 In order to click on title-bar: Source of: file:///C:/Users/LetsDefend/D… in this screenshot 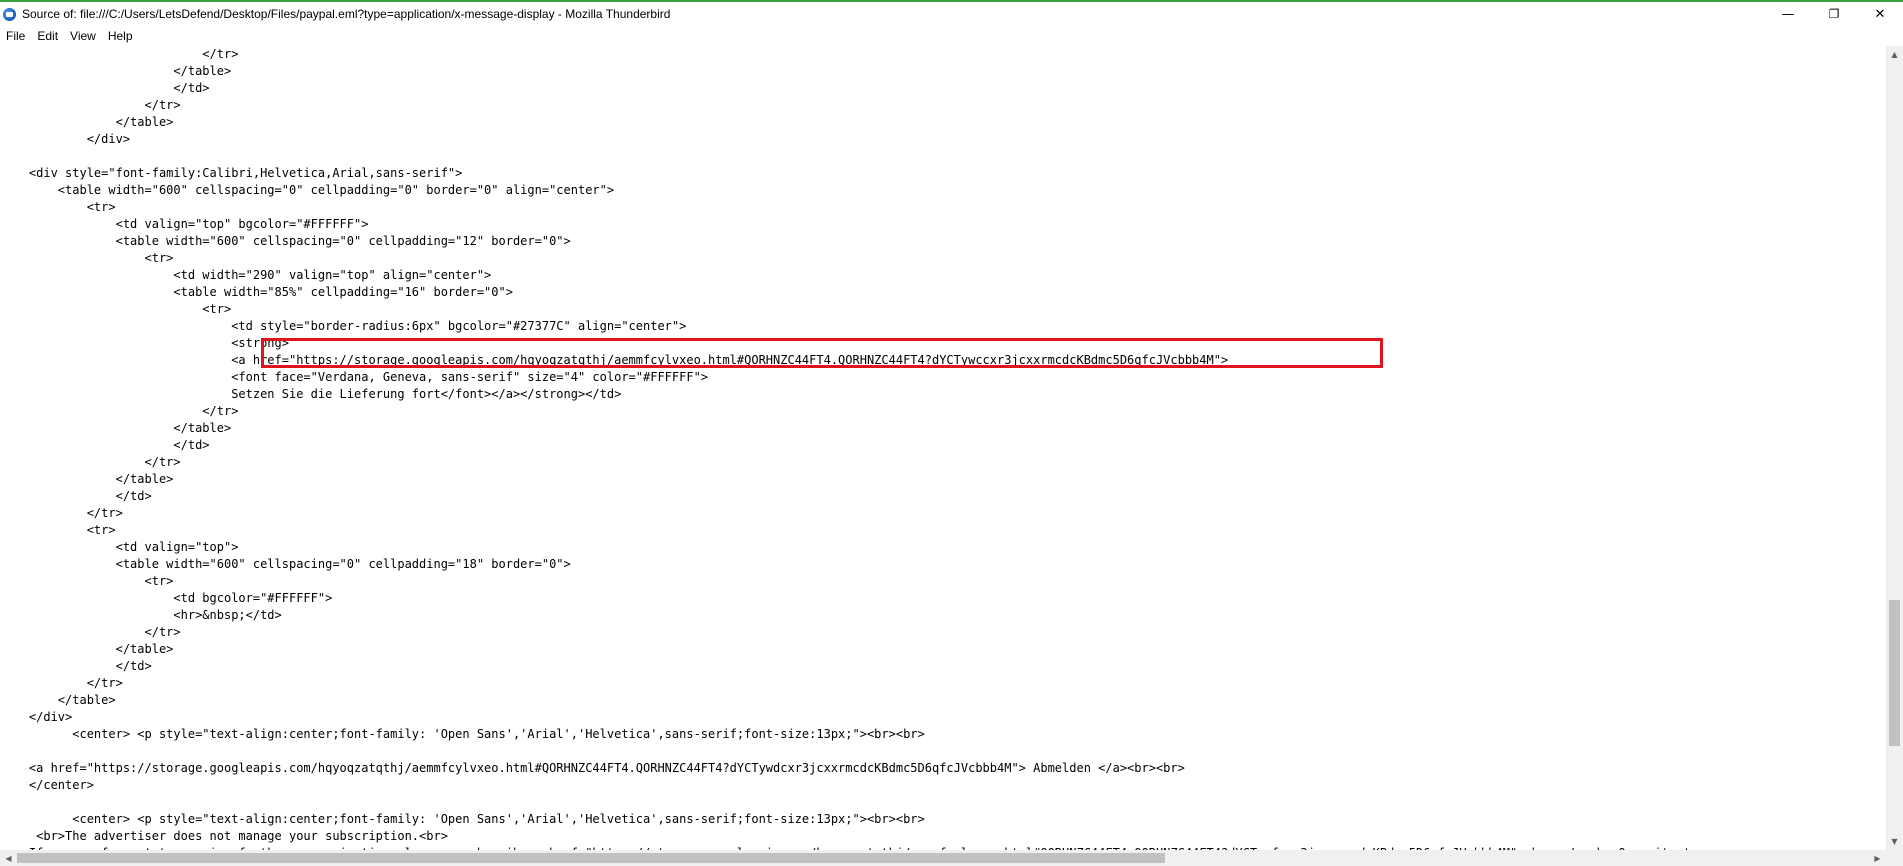, I will do `click(951, 14)`.